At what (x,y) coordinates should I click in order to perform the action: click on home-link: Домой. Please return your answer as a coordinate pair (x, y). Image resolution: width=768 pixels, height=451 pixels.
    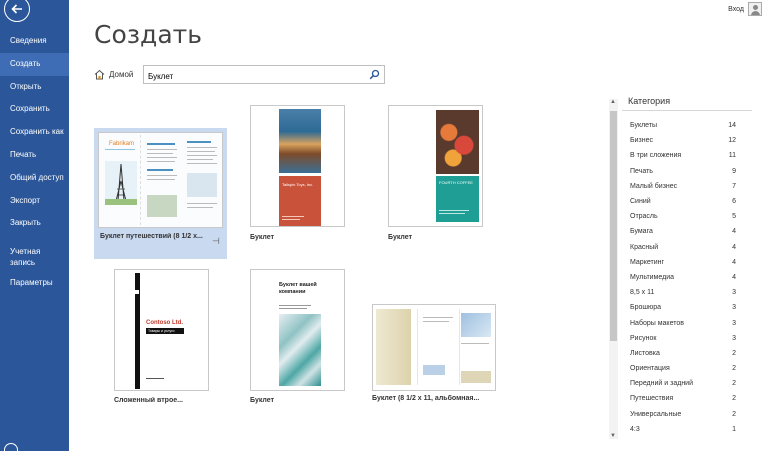
    Looking at the image, I should click on (113, 74).